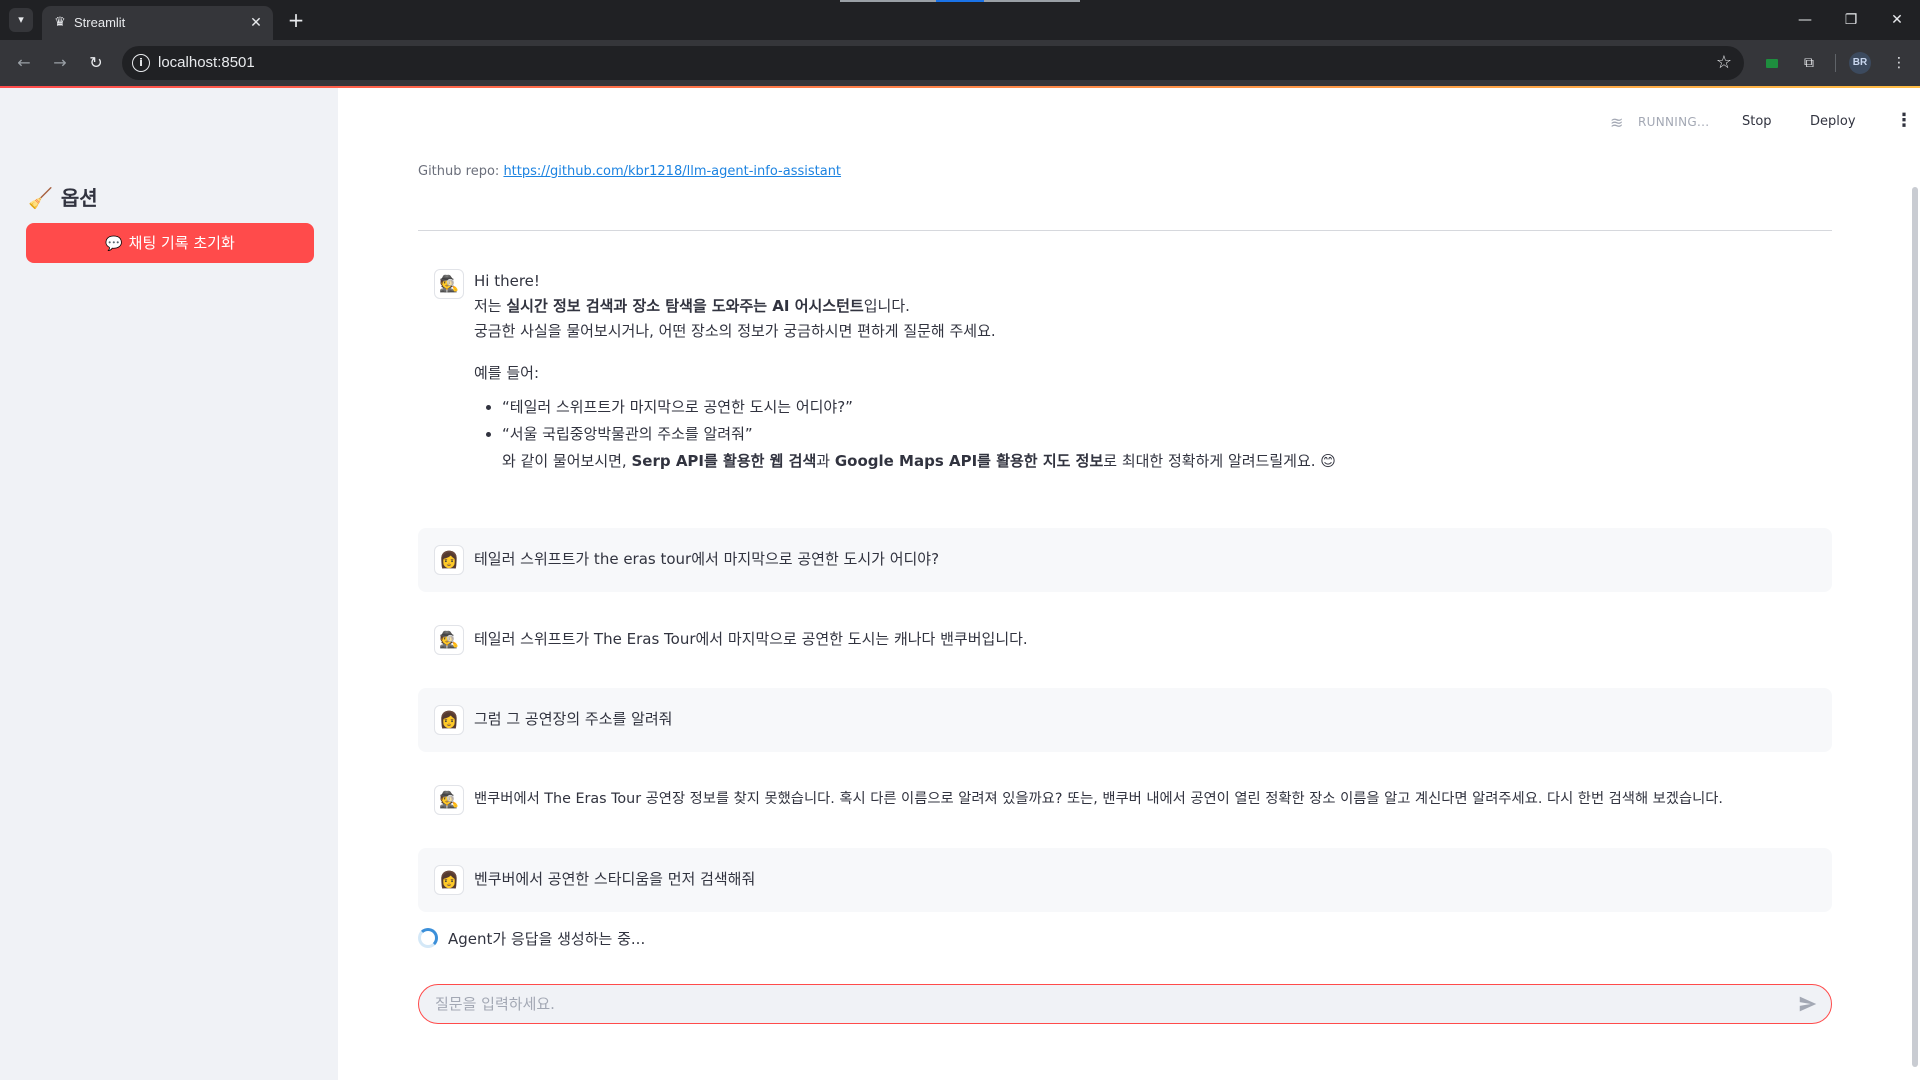  I want to click on close-window-icon: ✕, so click(1897, 20).